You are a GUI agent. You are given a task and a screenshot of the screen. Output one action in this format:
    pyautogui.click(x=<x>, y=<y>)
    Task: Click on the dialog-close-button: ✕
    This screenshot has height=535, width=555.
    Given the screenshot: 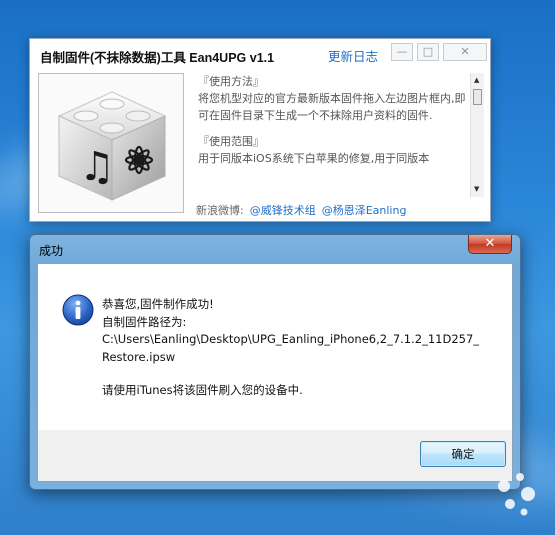 What is the action you would take?
    pyautogui.click(x=490, y=244)
    